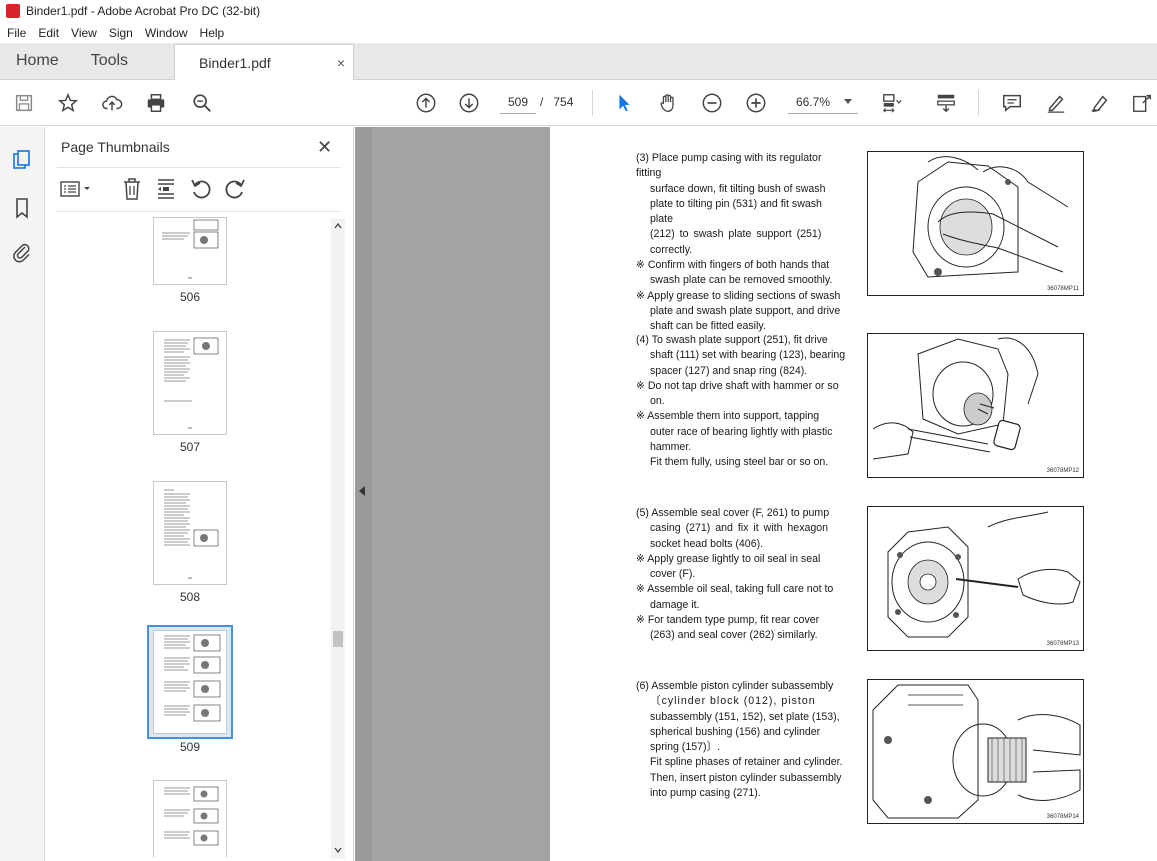  Describe the element at coordinates (338, 850) in the screenshot. I see `scroll-down-arrow-icon` at that location.